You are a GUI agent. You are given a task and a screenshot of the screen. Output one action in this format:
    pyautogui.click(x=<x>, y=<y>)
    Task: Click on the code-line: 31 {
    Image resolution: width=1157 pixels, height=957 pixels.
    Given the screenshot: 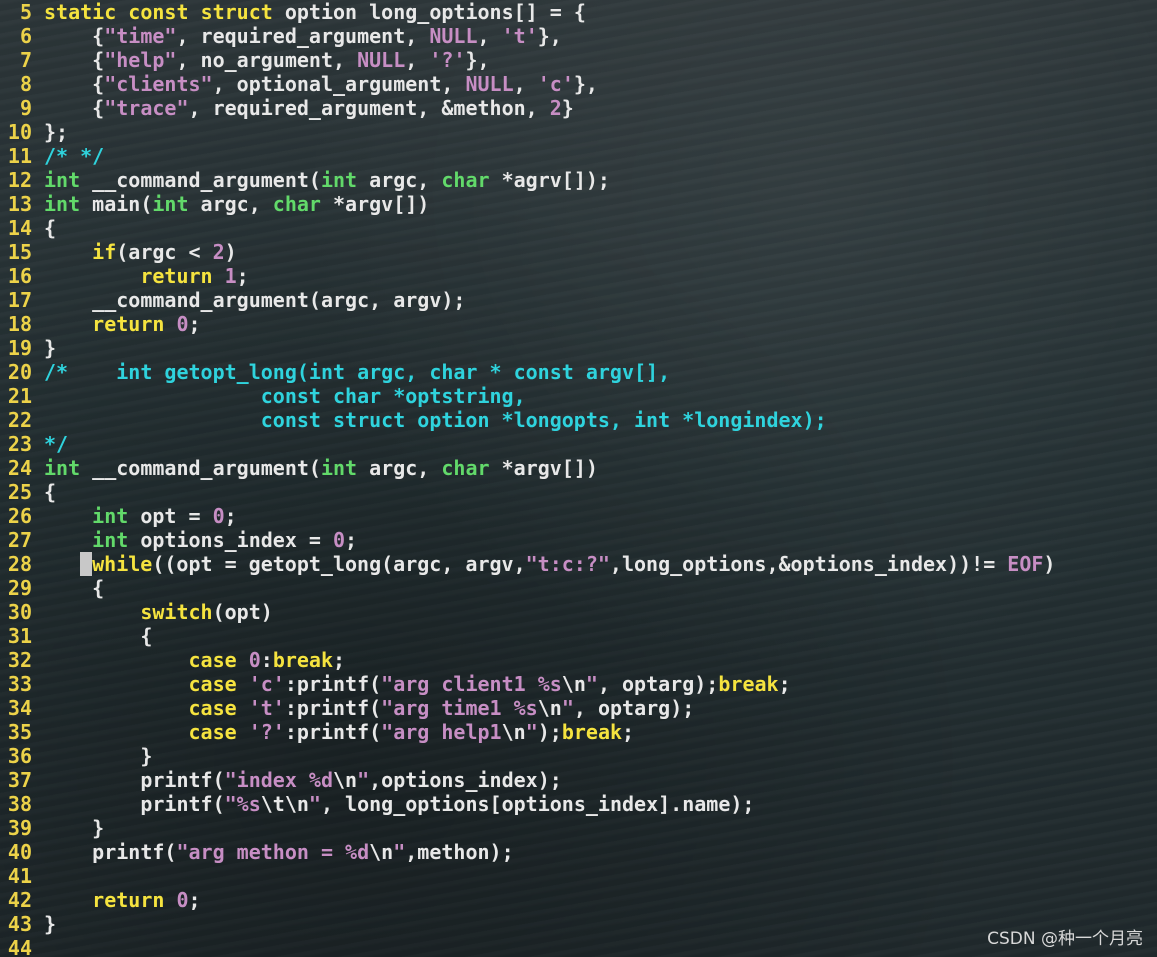 What is the action you would take?
    pyautogui.click(x=76, y=636)
    